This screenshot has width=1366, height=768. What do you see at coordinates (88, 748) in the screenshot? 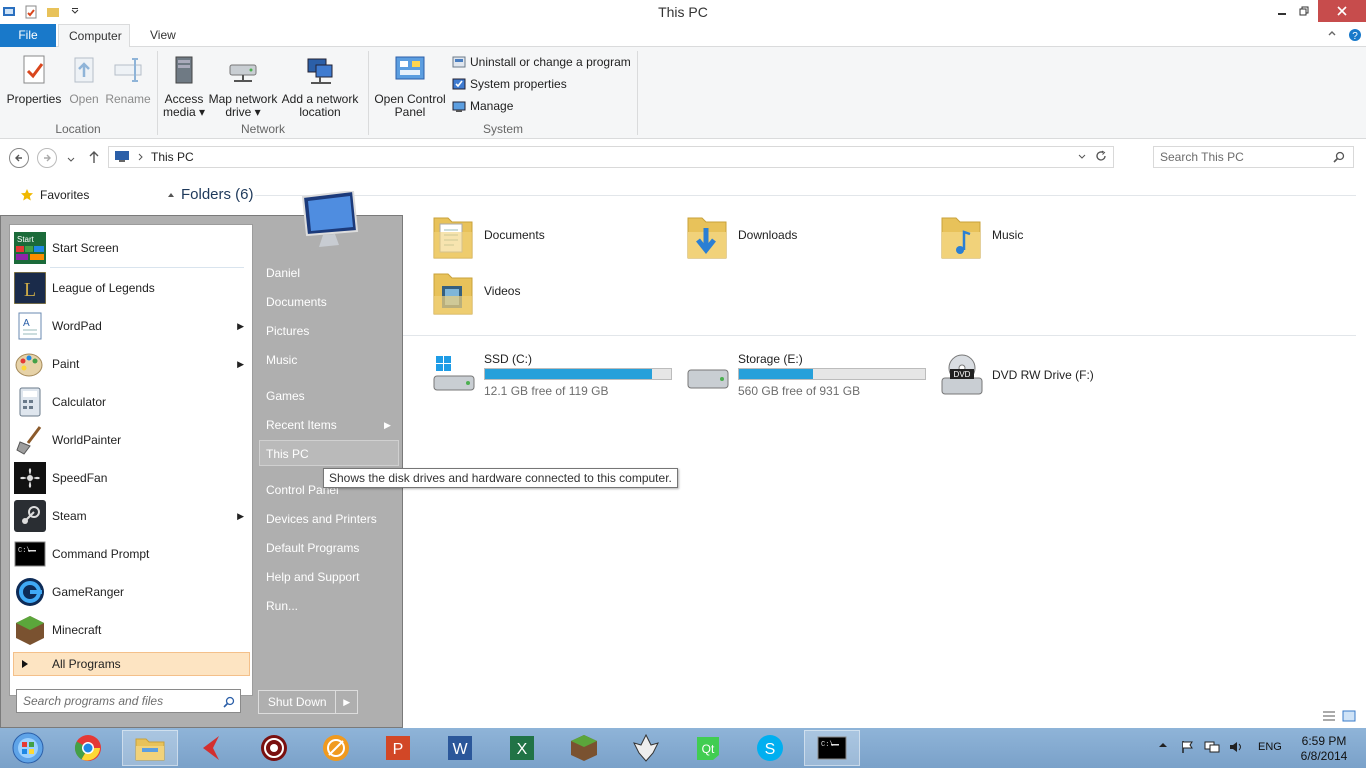
I see `taskbar-chrome` at bounding box center [88, 748].